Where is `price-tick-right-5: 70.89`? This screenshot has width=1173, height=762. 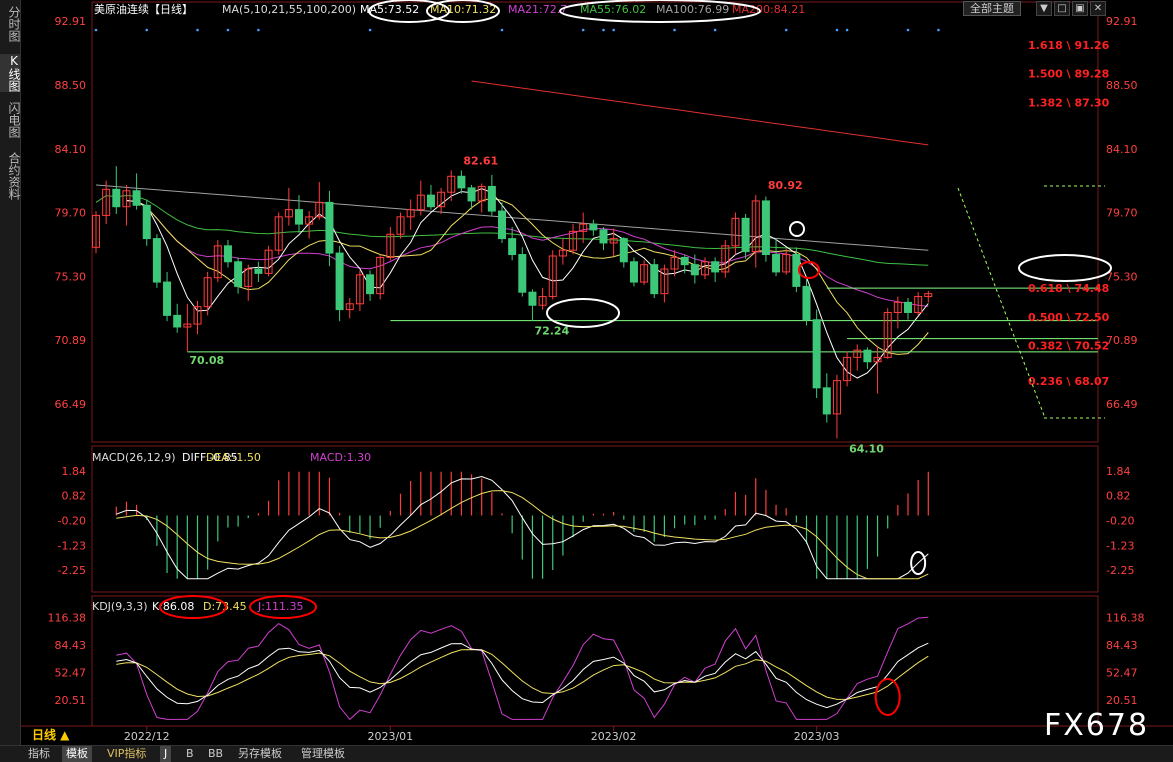
price-tick-right-5: 70.89 is located at coordinates (1122, 340).